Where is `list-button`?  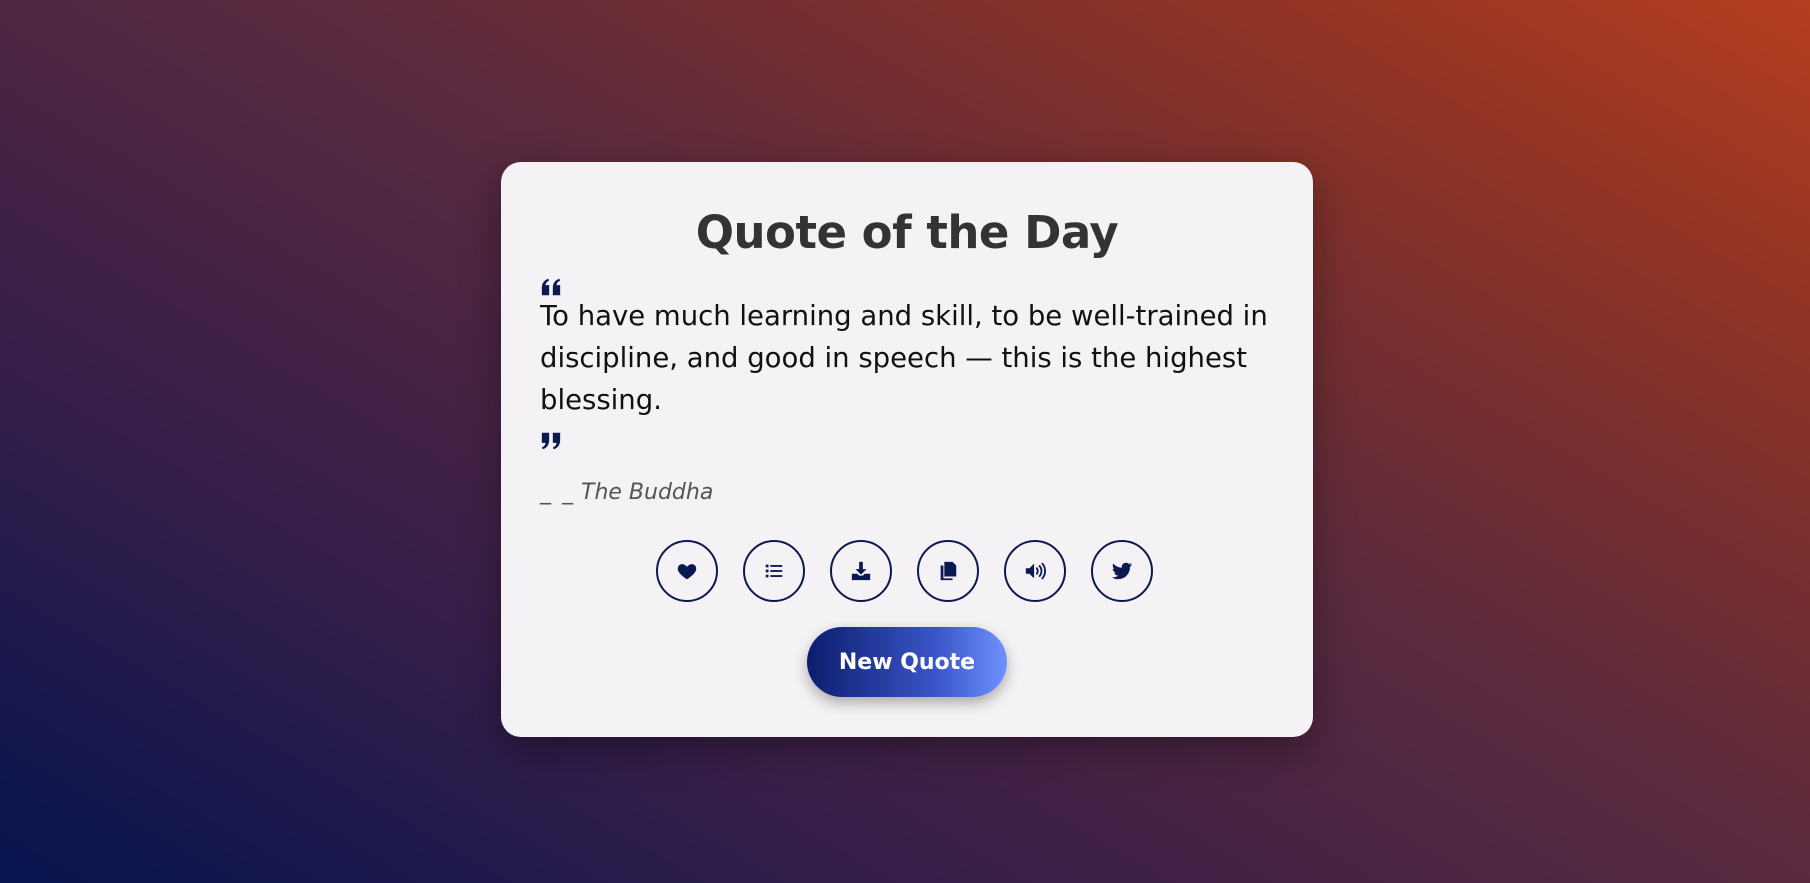
list-button is located at coordinates (774, 571).